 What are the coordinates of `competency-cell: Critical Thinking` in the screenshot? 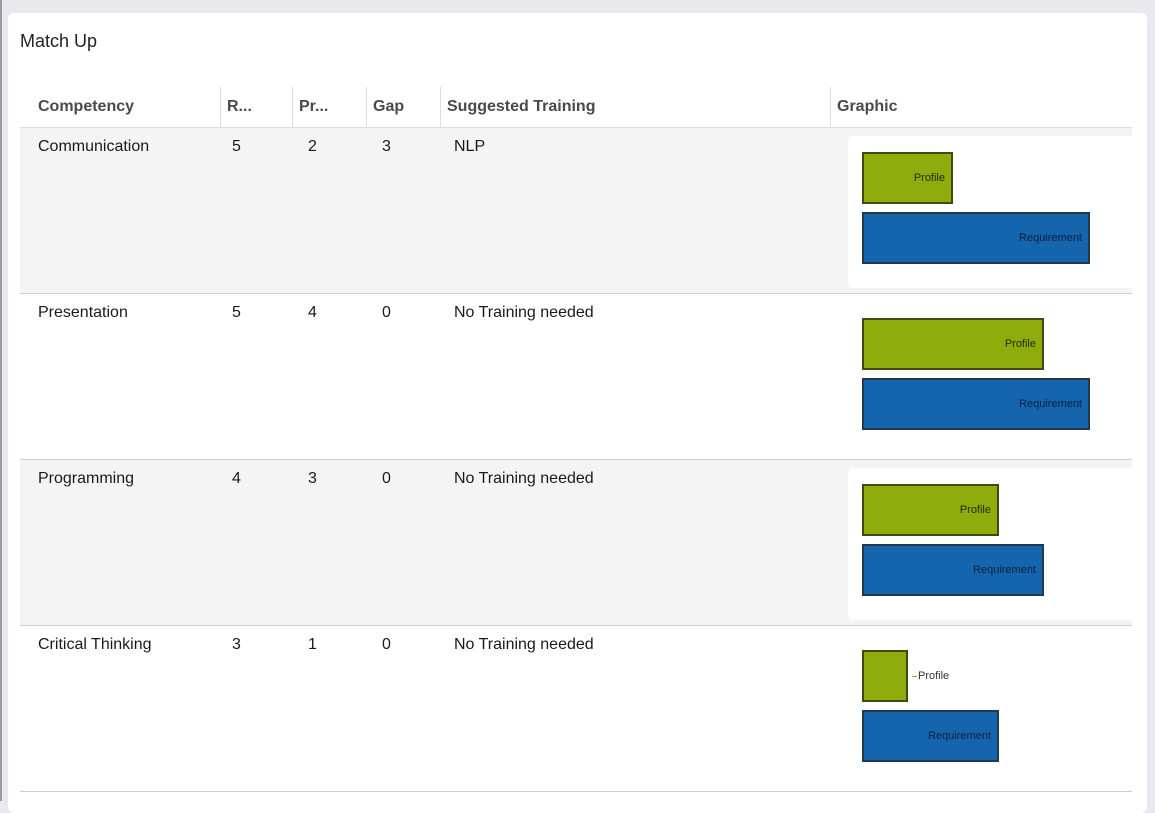 It's located at (95, 644).